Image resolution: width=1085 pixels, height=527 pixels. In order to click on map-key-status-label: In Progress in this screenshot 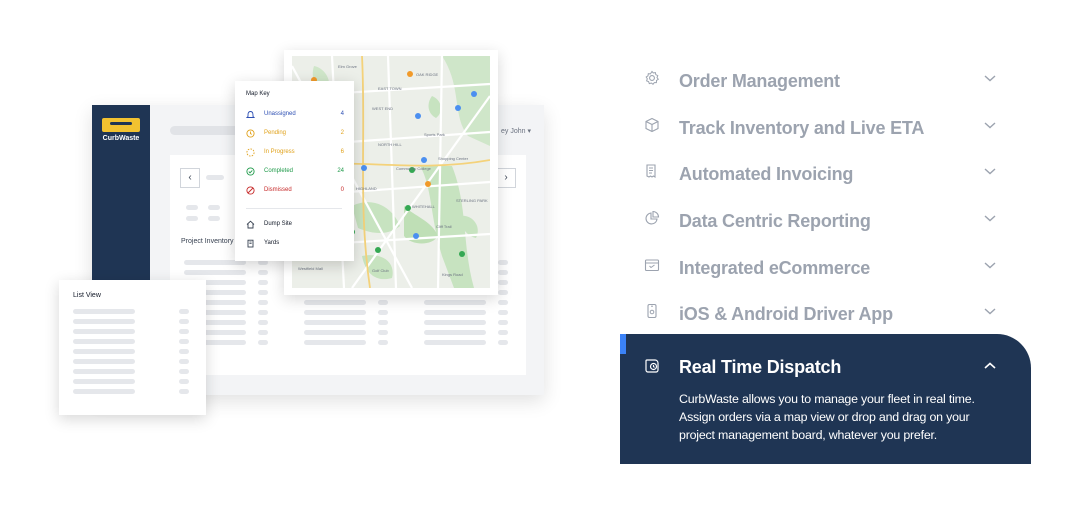, I will do `click(279, 152)`.